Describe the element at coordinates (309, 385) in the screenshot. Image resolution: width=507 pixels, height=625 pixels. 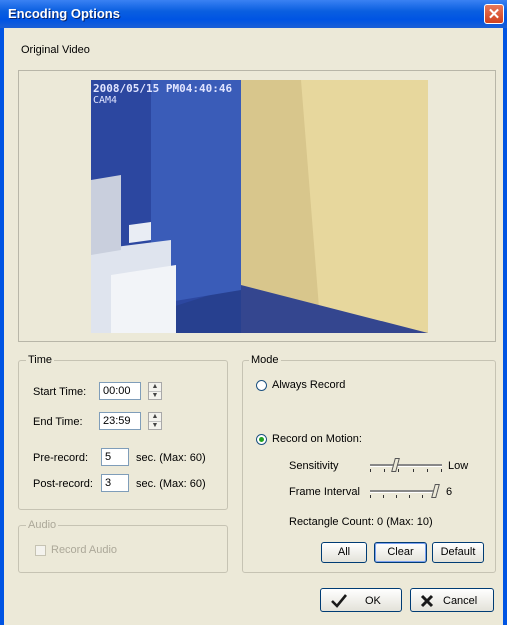
I see `always-record-label: Always Record` at that location.